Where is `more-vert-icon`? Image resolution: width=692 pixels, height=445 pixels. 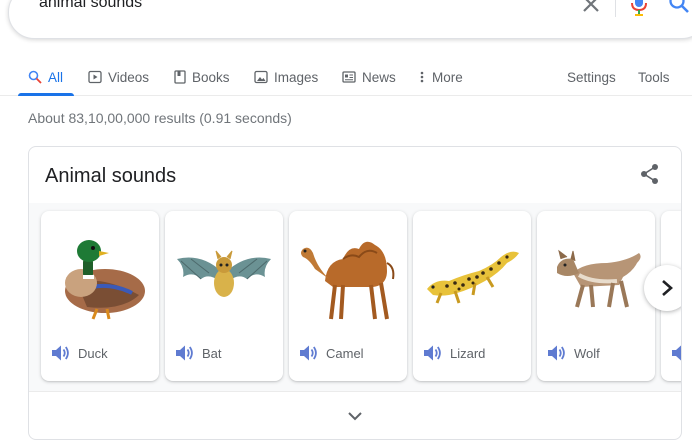
more-vert-icon is located at coordinates (422, 77).